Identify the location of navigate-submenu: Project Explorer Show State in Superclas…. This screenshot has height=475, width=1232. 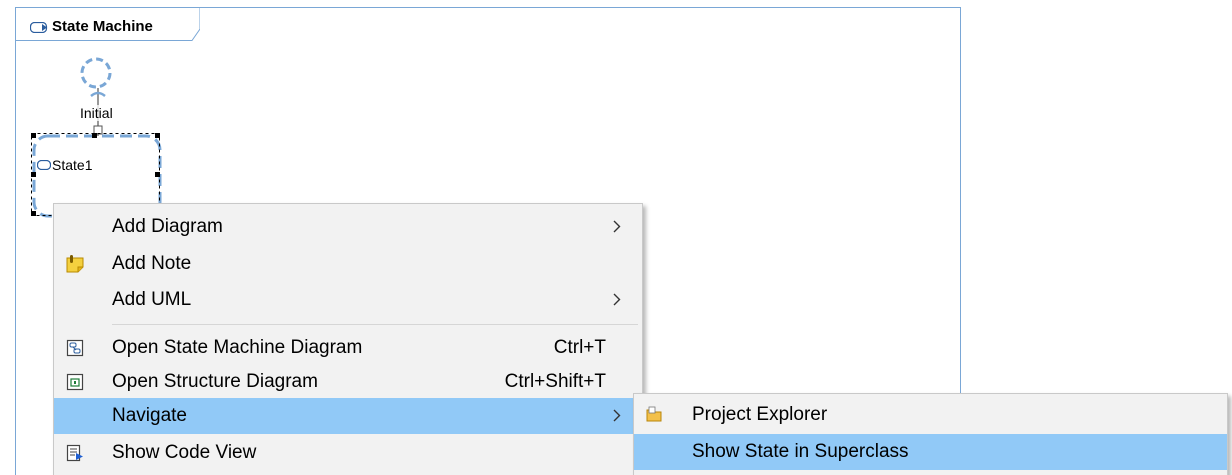
(930, 434).